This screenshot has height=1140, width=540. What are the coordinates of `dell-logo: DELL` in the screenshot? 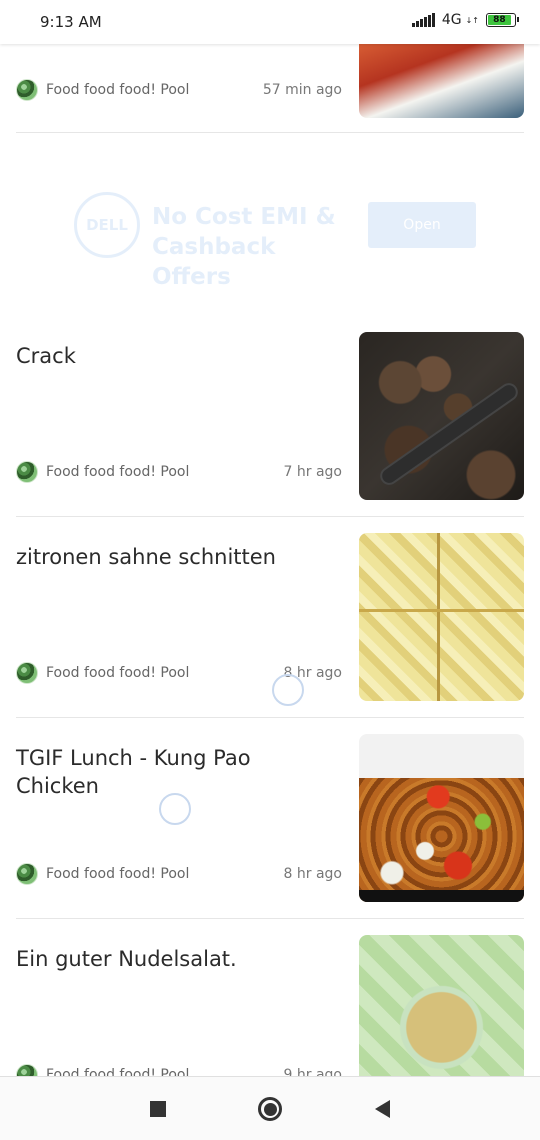 It's located at (107, 225).